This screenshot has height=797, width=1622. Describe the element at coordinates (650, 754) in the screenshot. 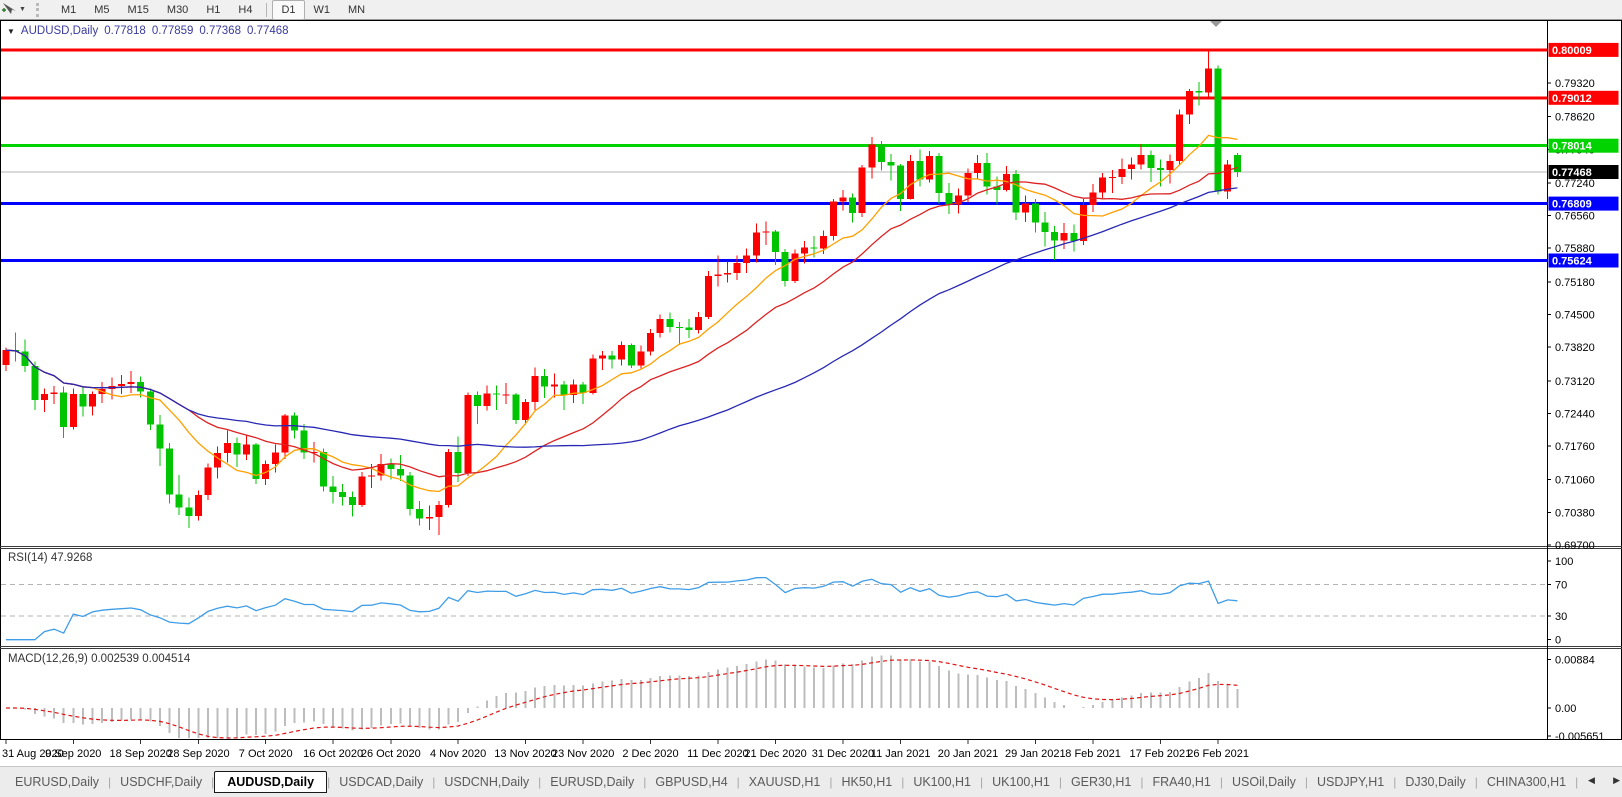

I see `svg-text: 2 Dec 2020` at that location.